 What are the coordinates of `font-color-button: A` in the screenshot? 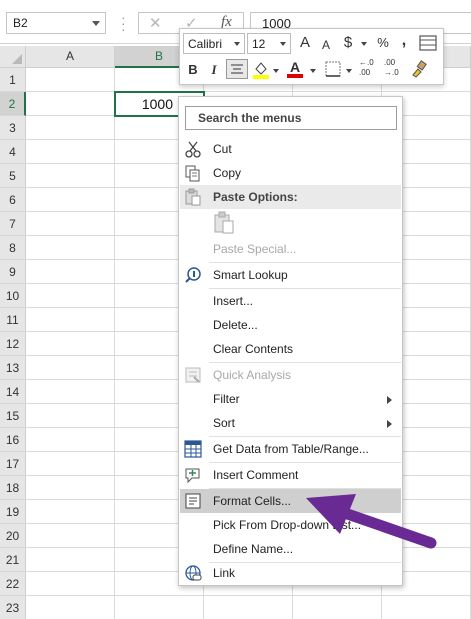 It's located at (295, 69).